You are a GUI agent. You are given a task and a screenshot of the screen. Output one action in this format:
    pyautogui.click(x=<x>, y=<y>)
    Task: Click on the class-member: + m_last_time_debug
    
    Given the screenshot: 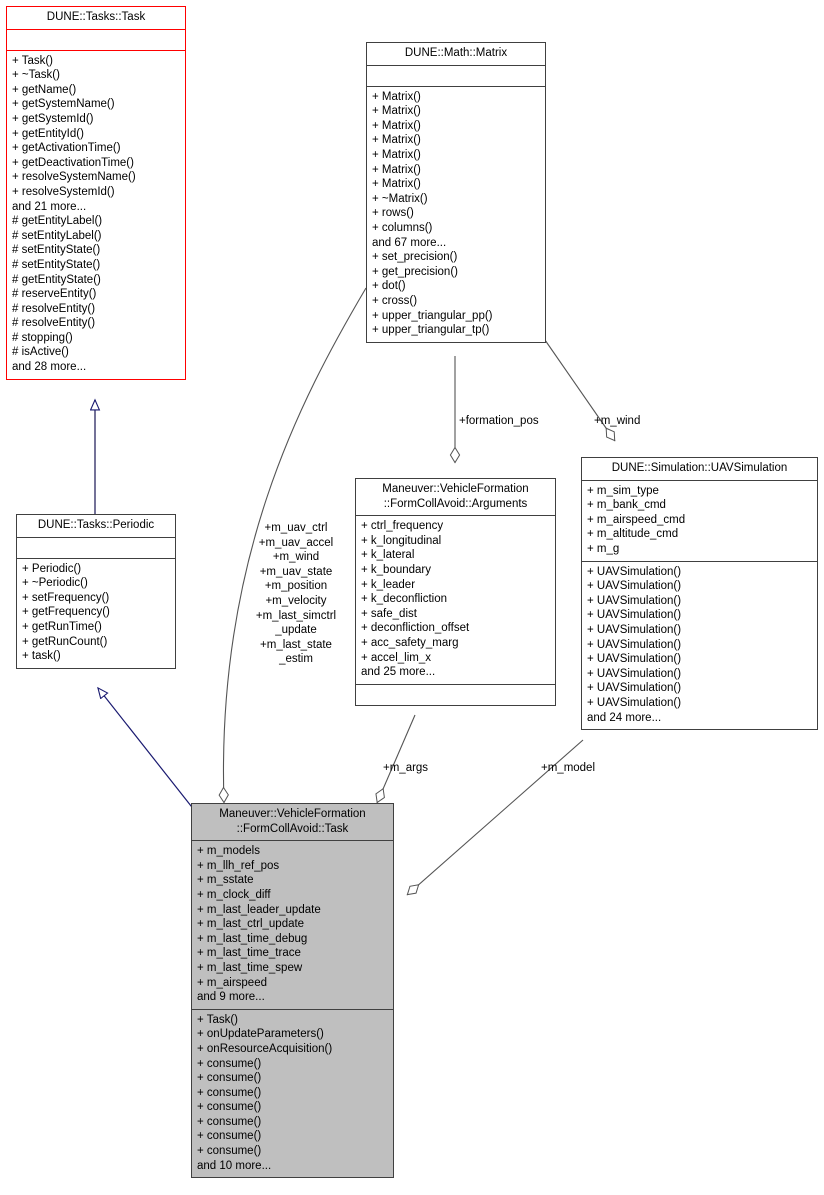 What is the action you would take?
    pyautogui.click(x=252, y=938)
    